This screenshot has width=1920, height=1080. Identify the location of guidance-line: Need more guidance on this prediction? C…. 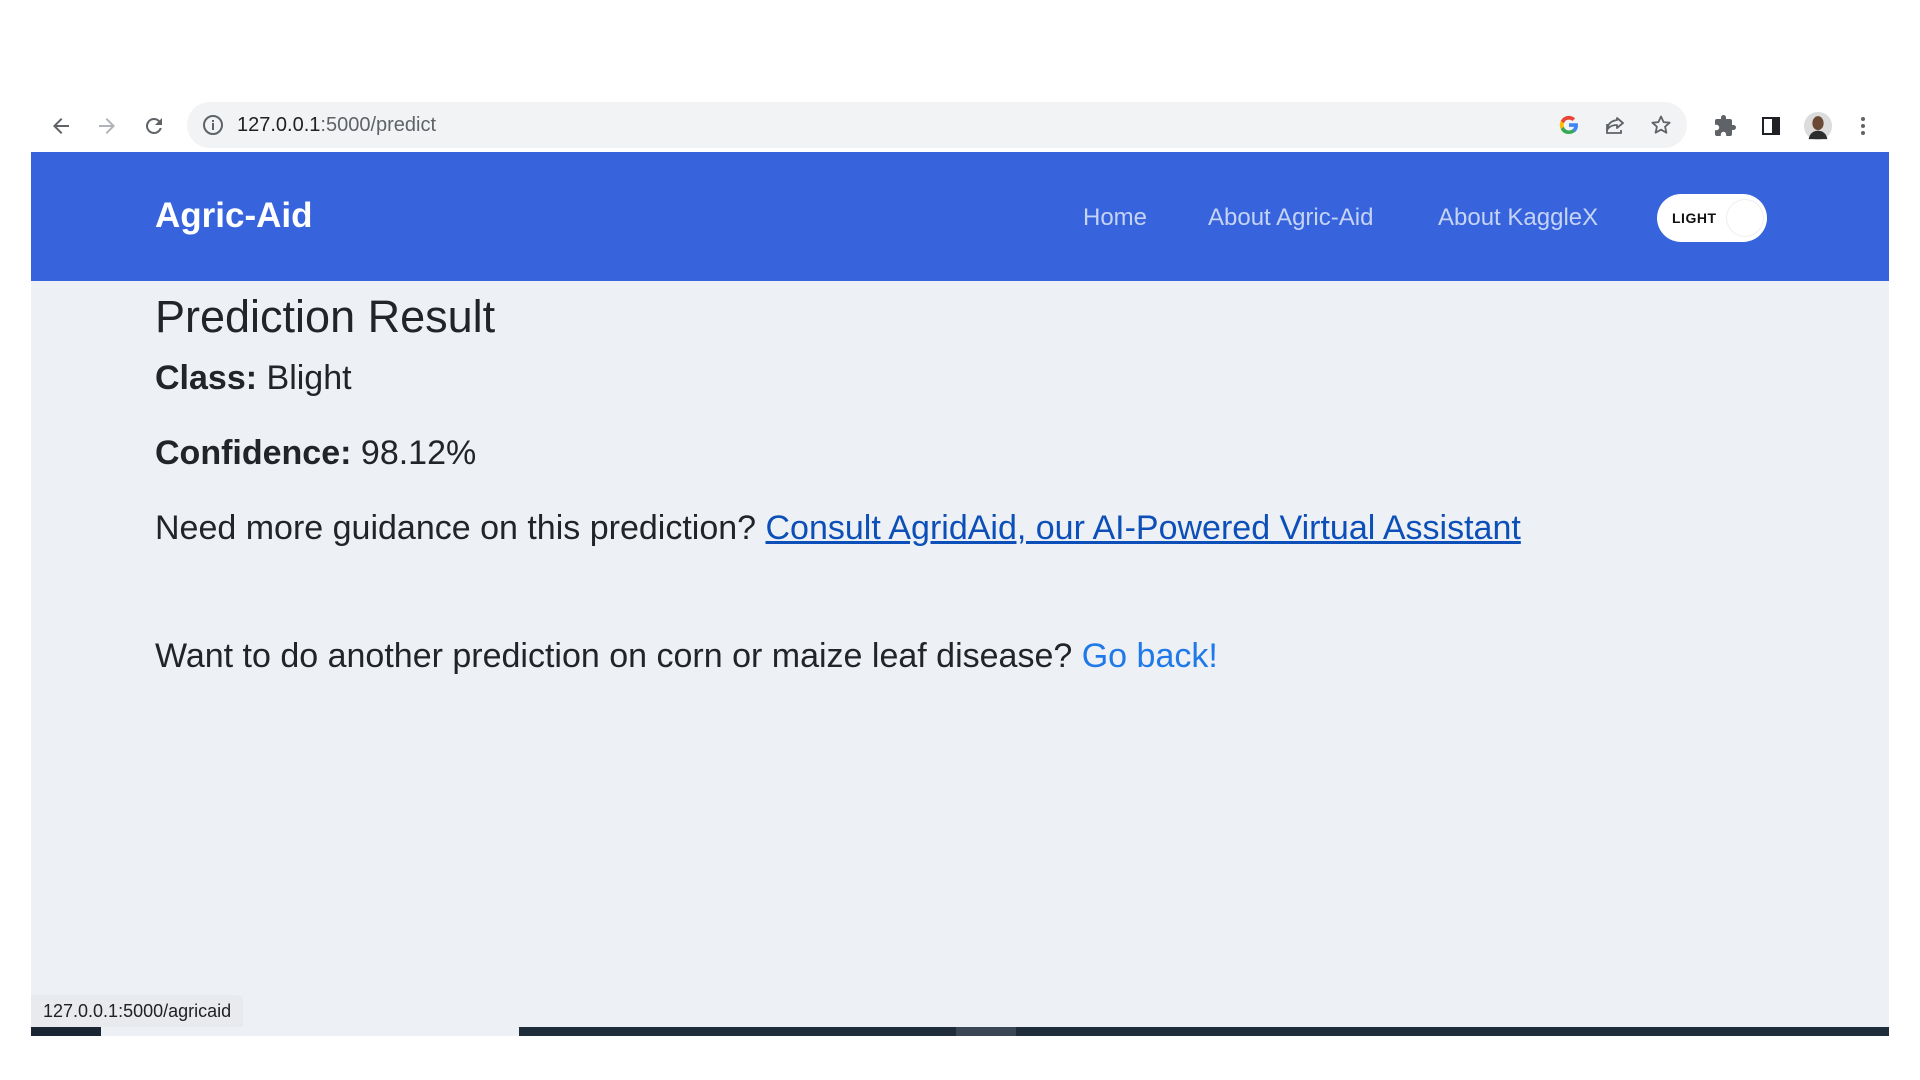
(838, 528).